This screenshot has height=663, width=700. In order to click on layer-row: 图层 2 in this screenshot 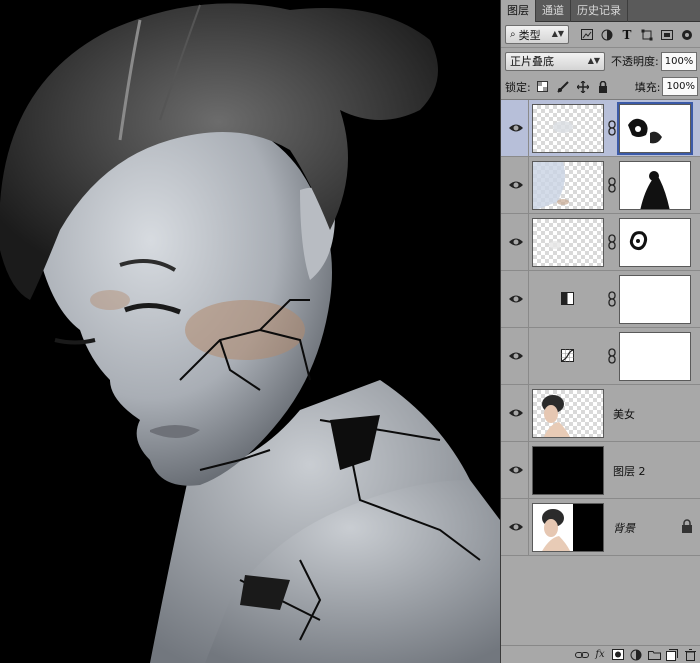, I will do `click(600, 470)`.